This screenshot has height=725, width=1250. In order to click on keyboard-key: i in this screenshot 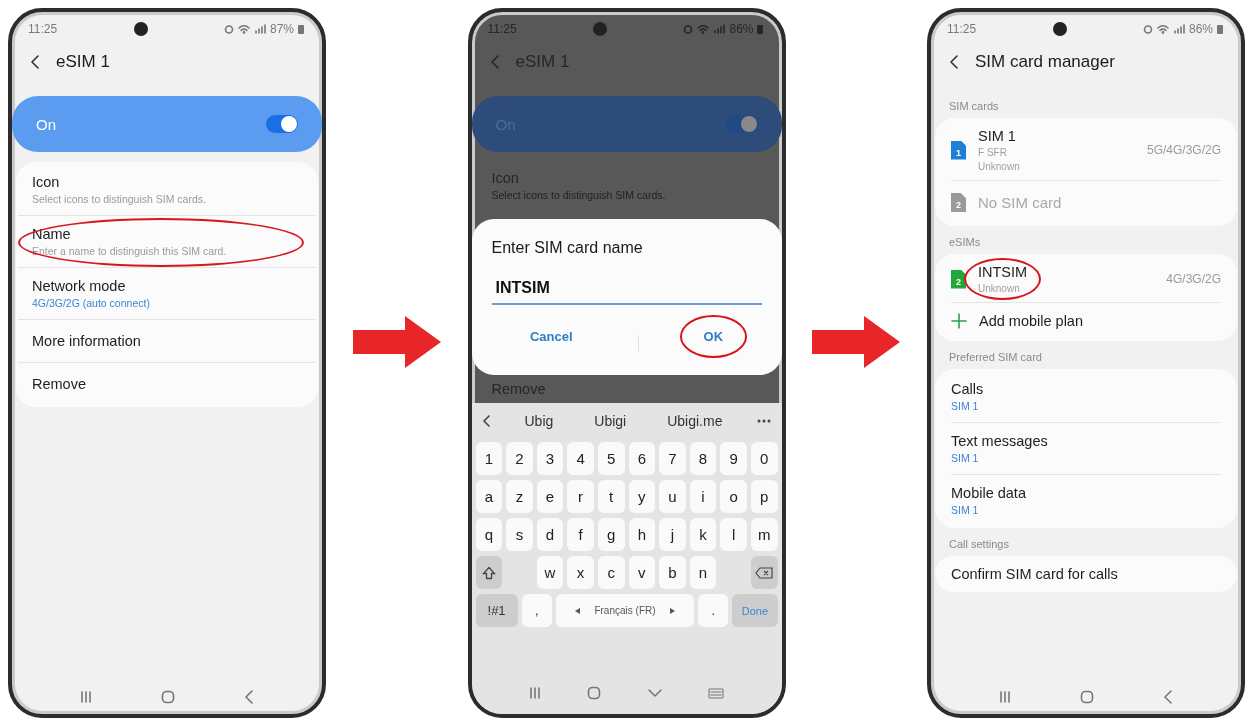, I will do `click(703, 496)`.